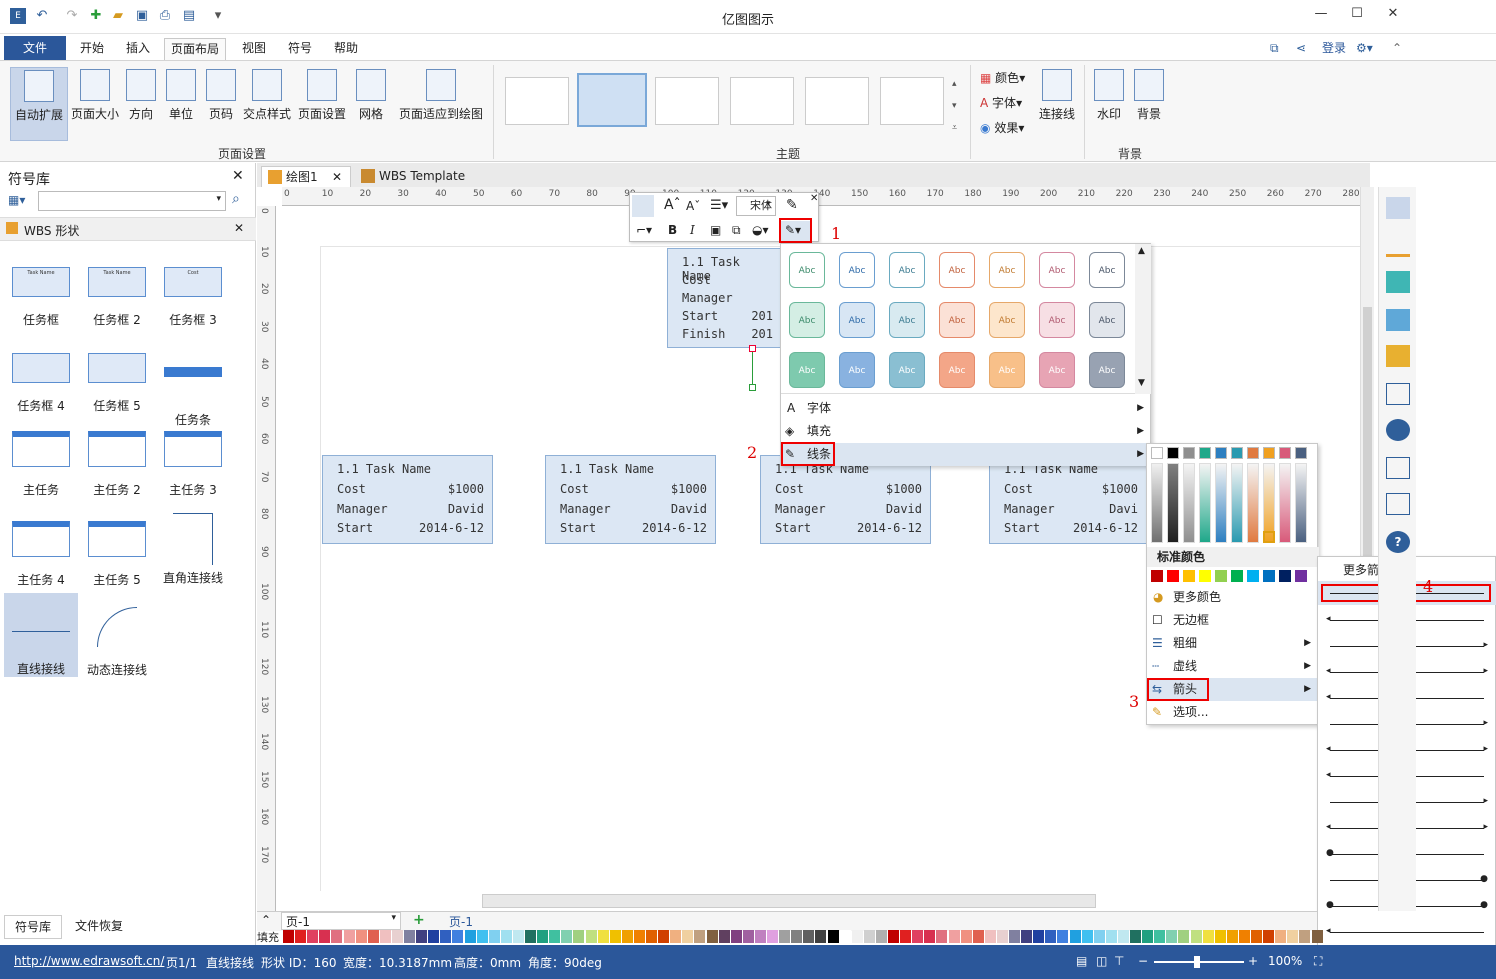  What do you see at coordinates (1398, 542) in the screenshot?
I see `help-icon: ?` at bounding box center [1398, 542].